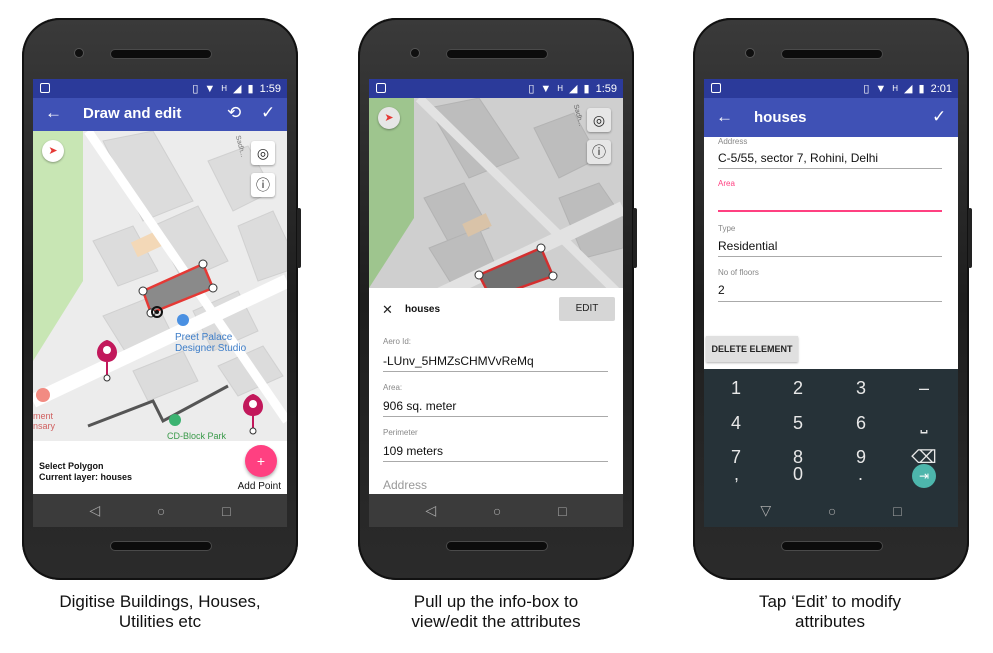  I want to click on field-label: Aero Id:, so click(397, 341).